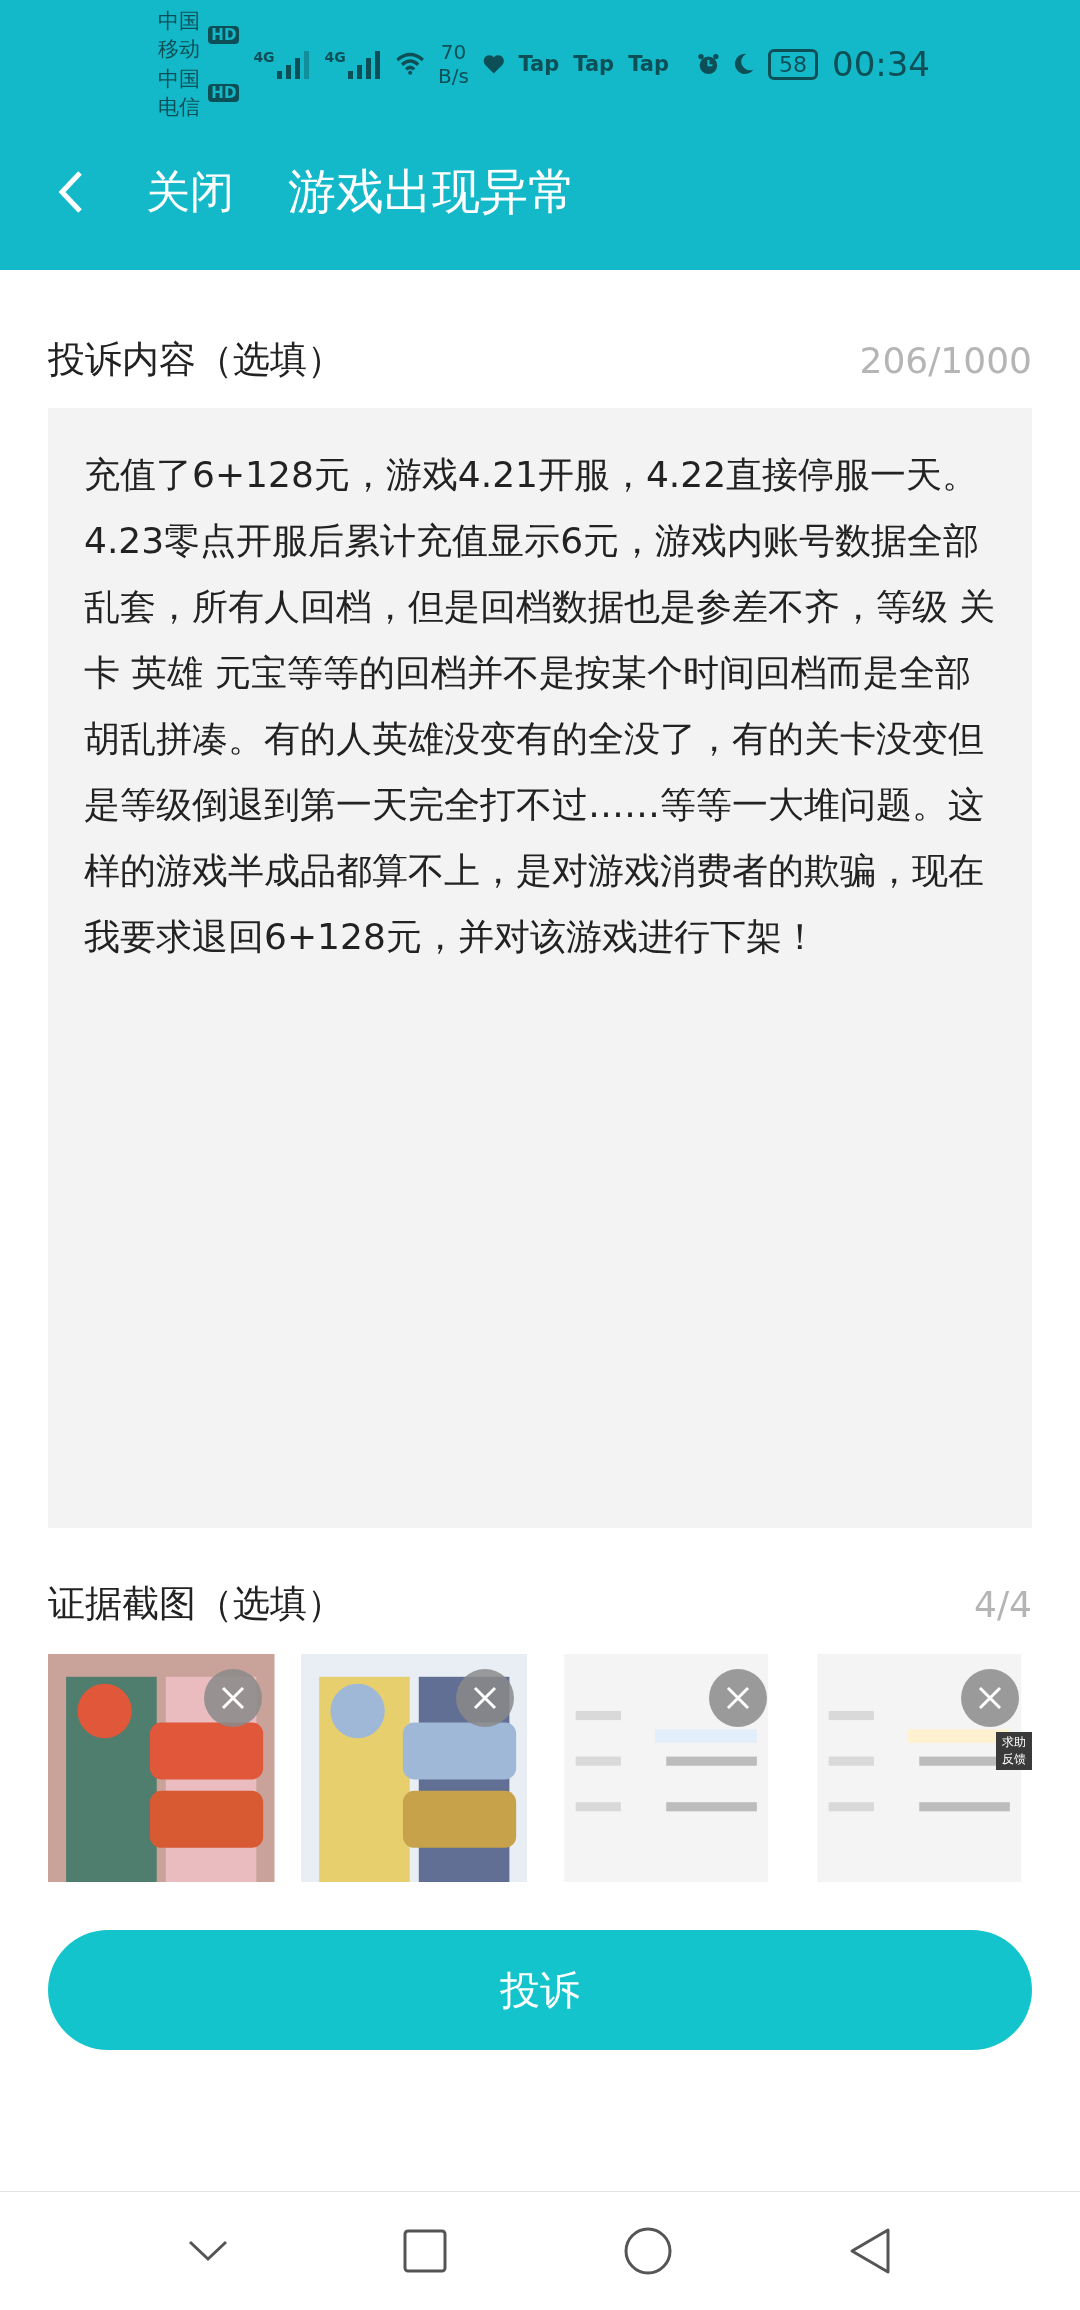 The width and height of the screenshot is (1080, 2310). Describe the element at coordinates (945, 360) in the screenshot. I see `char-counter: 206/1000` at that location.